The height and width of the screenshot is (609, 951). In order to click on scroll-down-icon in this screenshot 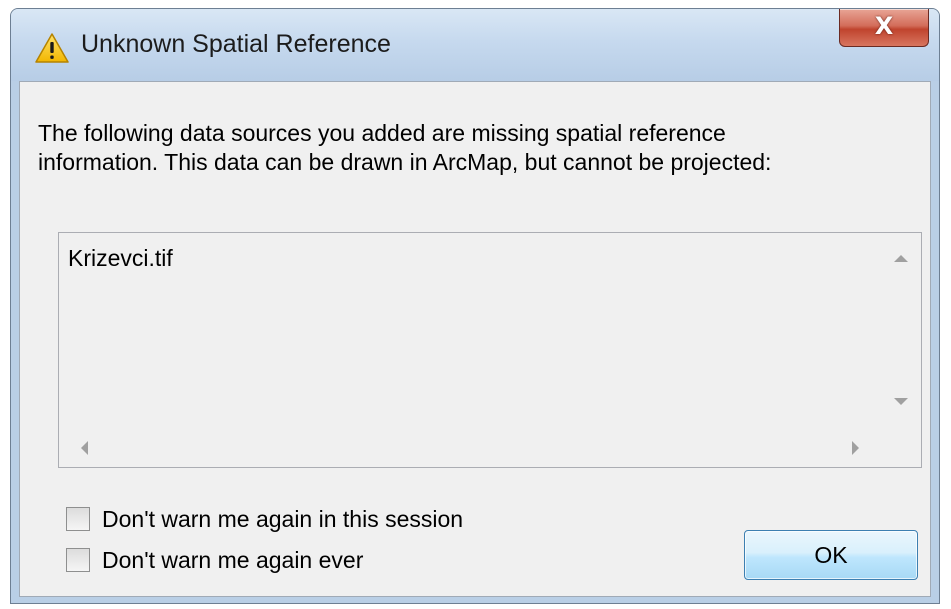, I will do `click(901, 401)`.